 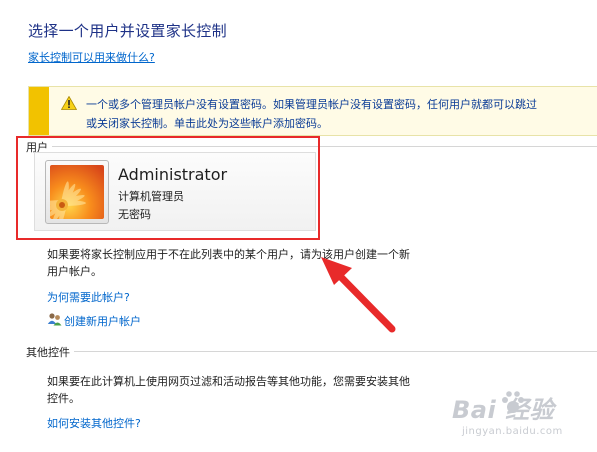 What do you see at coordinates (512, 431) in the screenshot?
I see `watermark-url: jingyan.baidu.com` at bounding box center [512, 431].